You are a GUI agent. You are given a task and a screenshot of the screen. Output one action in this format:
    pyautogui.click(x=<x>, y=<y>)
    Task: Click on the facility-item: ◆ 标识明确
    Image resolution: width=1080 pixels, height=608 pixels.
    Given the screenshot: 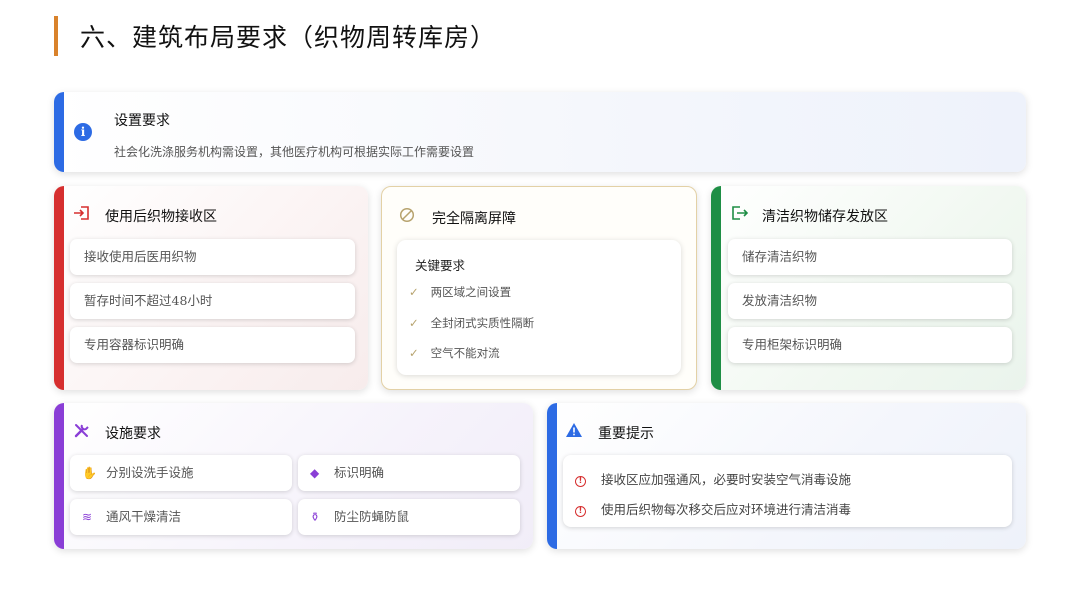 What is the action you would take?
    pyautogui.click(x=409, y=473)
    